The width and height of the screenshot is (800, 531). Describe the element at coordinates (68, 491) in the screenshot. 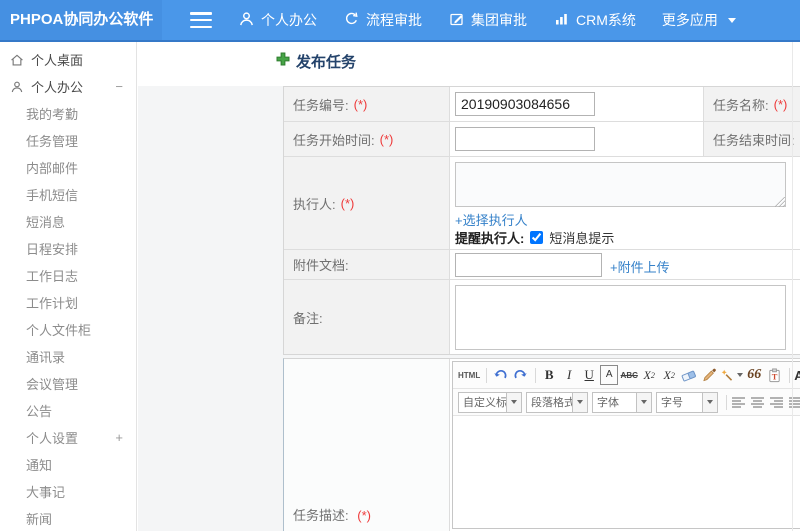

I see `sidebar-item-major-events: 大事记` at that location.